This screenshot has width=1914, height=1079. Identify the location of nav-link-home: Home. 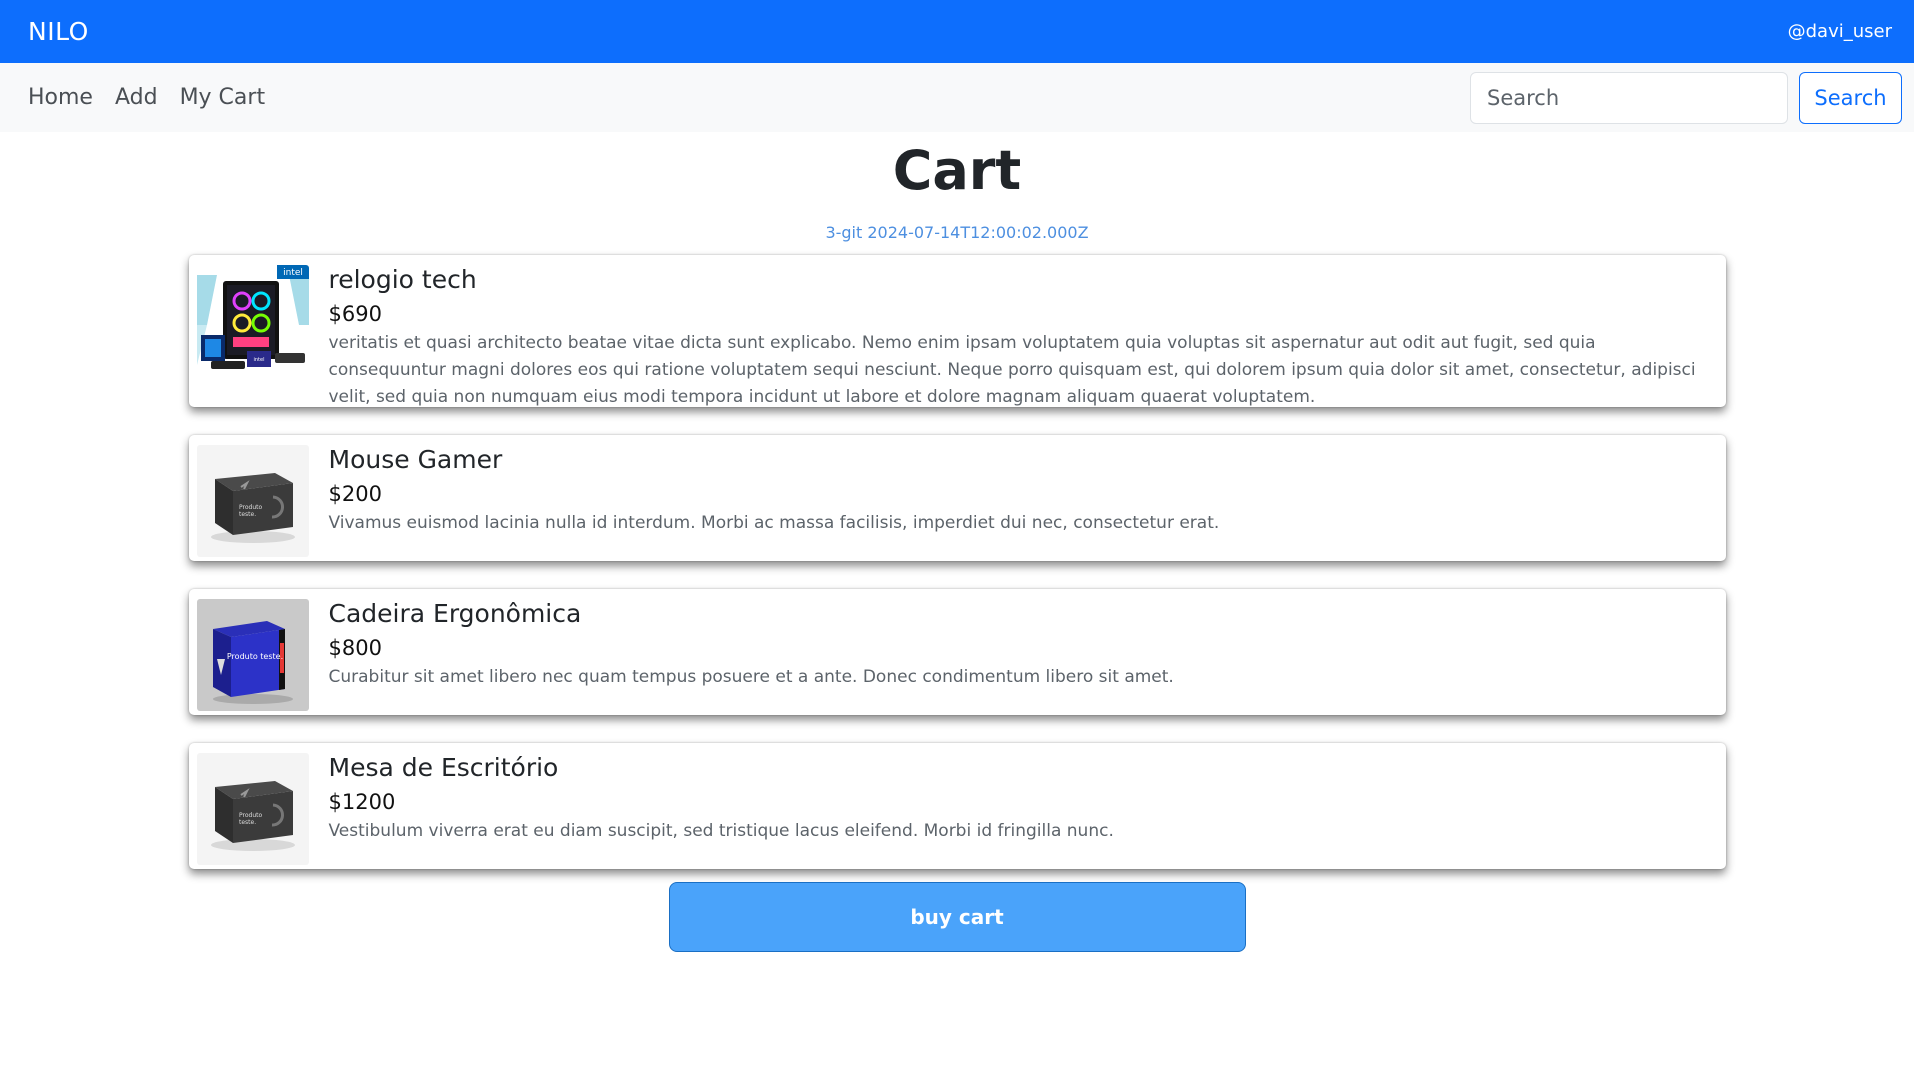
(60, 97).